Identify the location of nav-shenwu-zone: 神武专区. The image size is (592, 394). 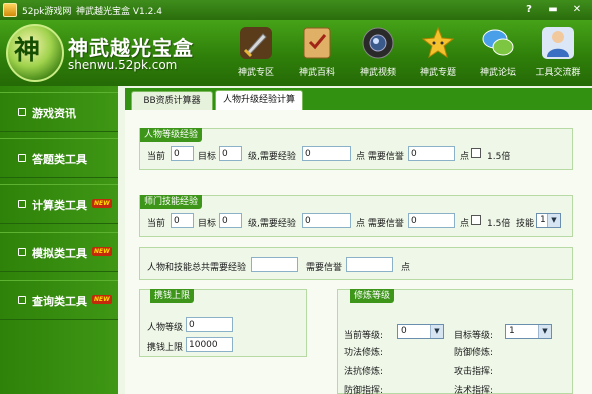
(256, 54).